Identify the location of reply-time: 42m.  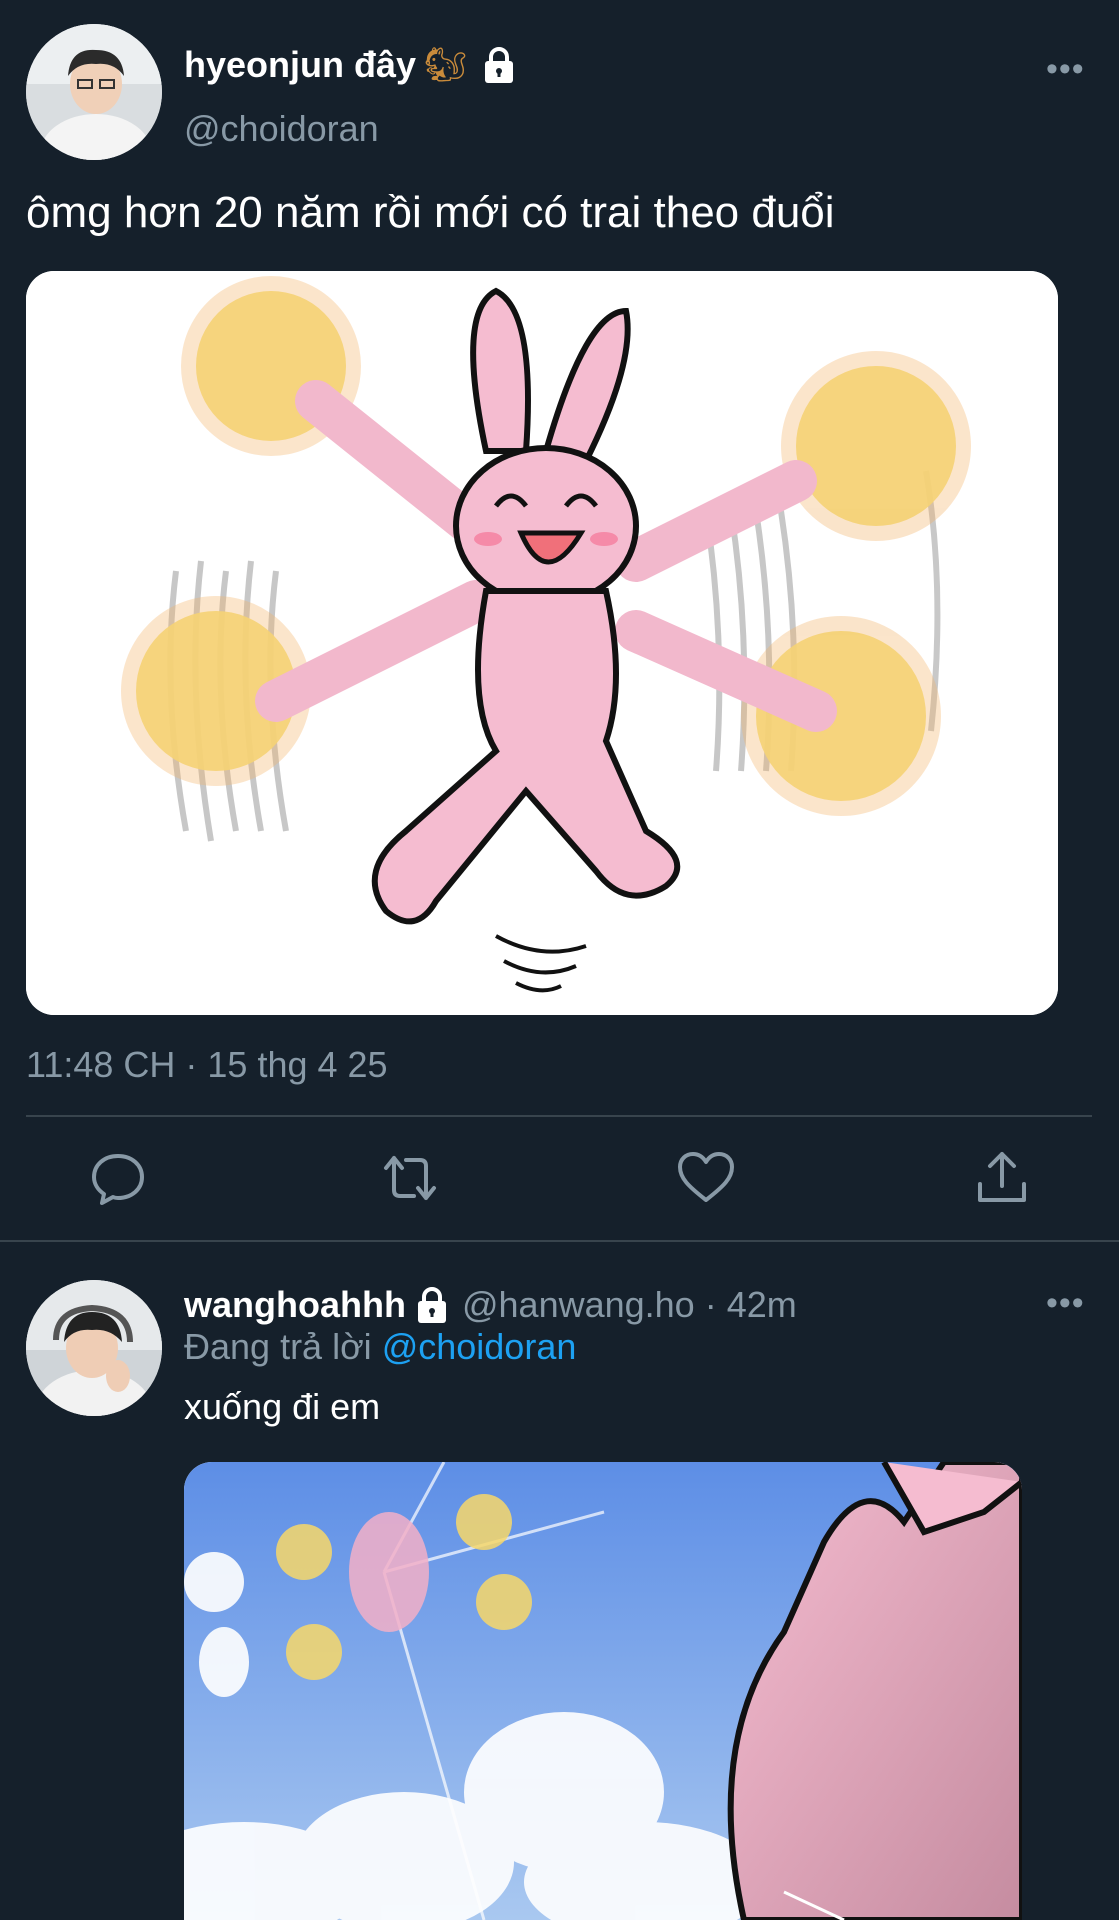
(762, 1305).